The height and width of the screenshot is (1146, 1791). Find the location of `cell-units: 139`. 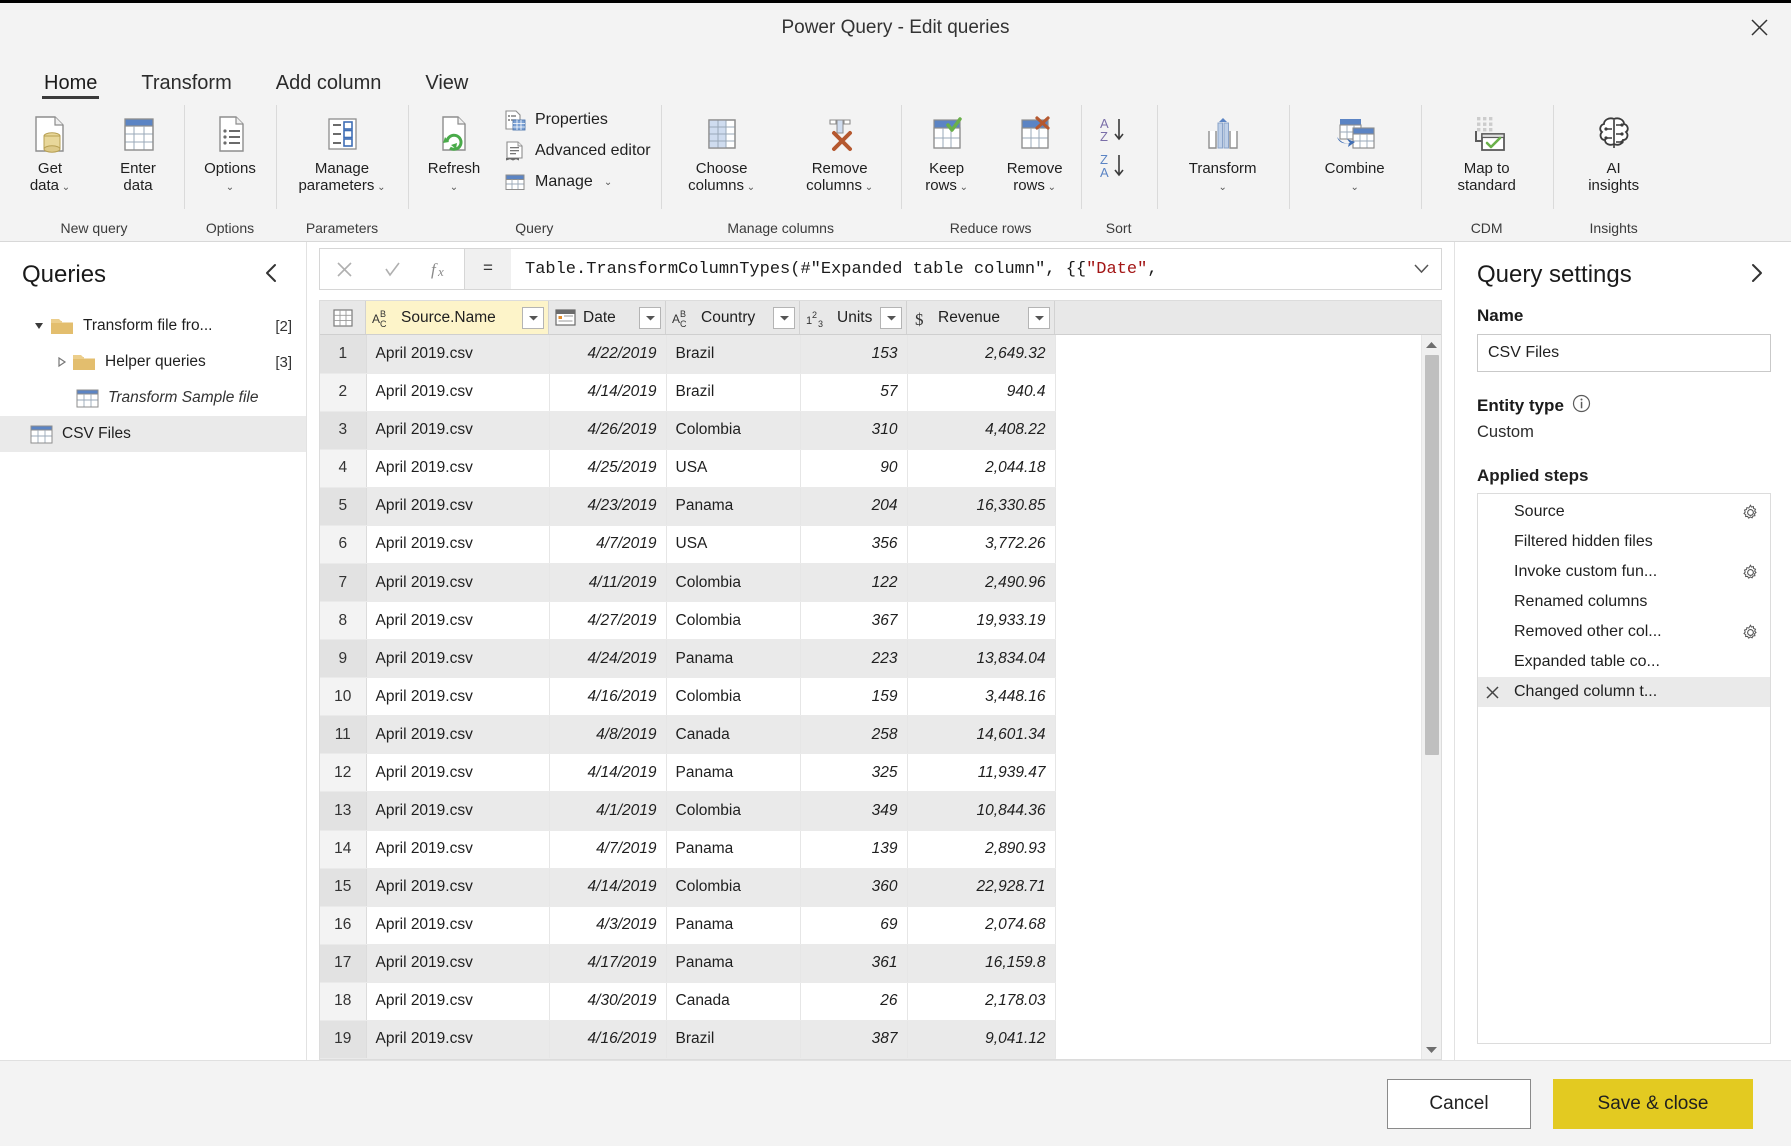

cell-units: 139 is located at coordinates (854, 849).